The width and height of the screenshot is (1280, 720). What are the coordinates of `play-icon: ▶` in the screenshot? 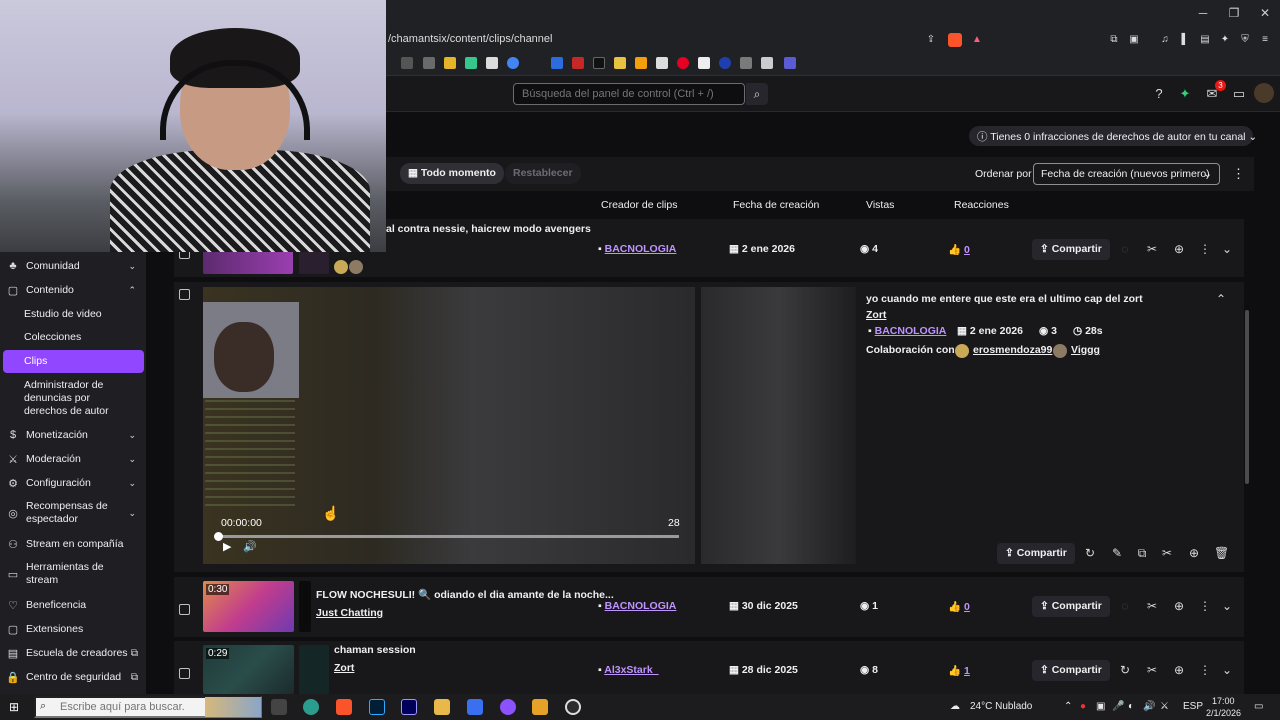 It's located at (227, 546).